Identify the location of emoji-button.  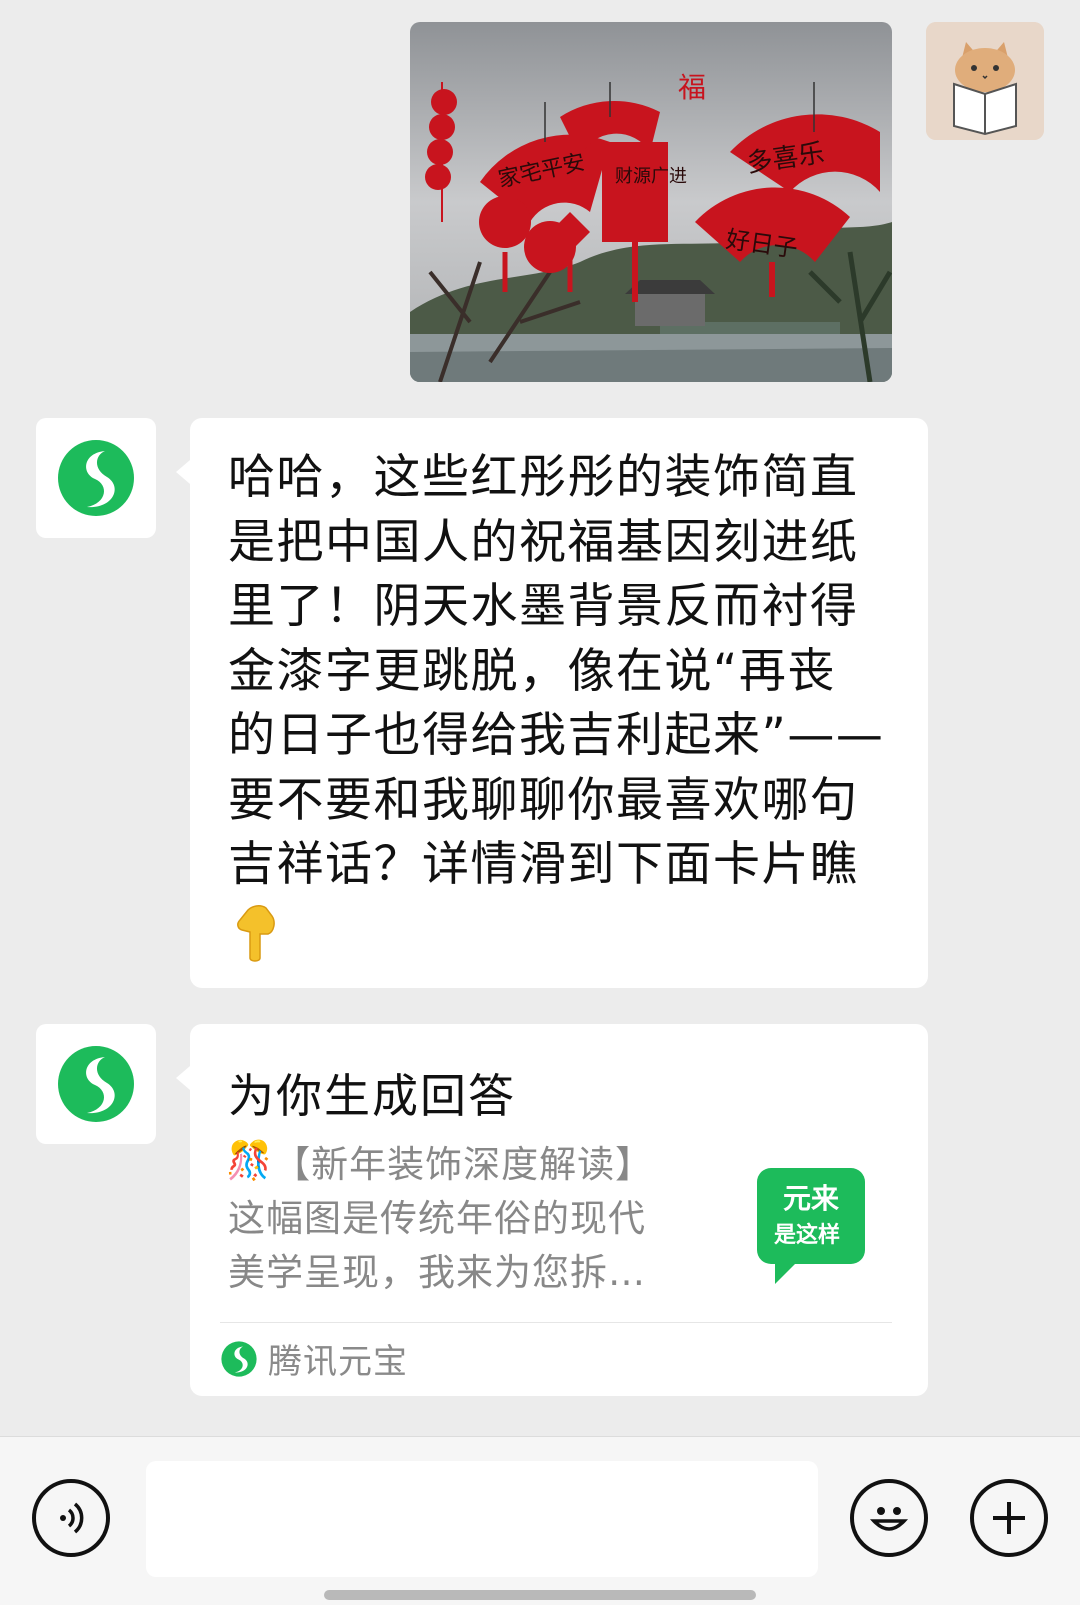
(889, 1518).